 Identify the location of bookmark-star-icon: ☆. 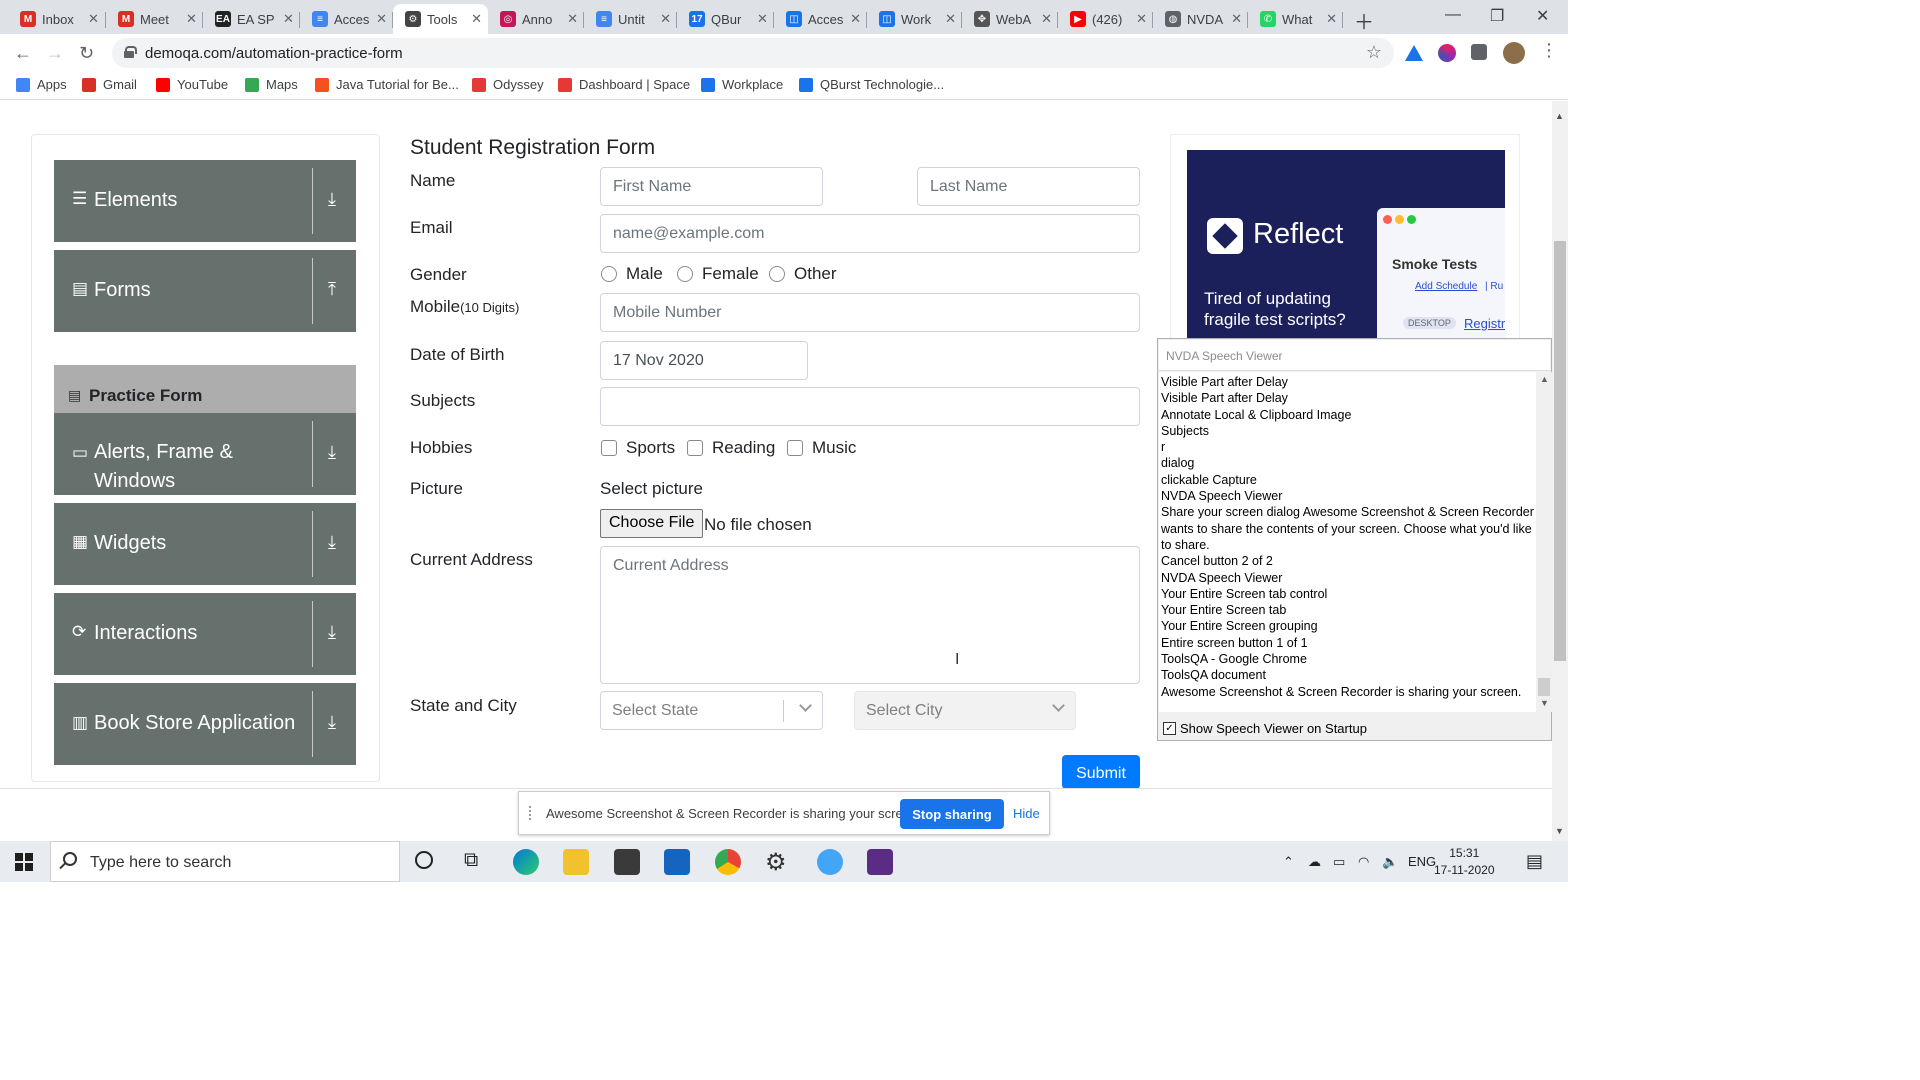
(1374, 52).